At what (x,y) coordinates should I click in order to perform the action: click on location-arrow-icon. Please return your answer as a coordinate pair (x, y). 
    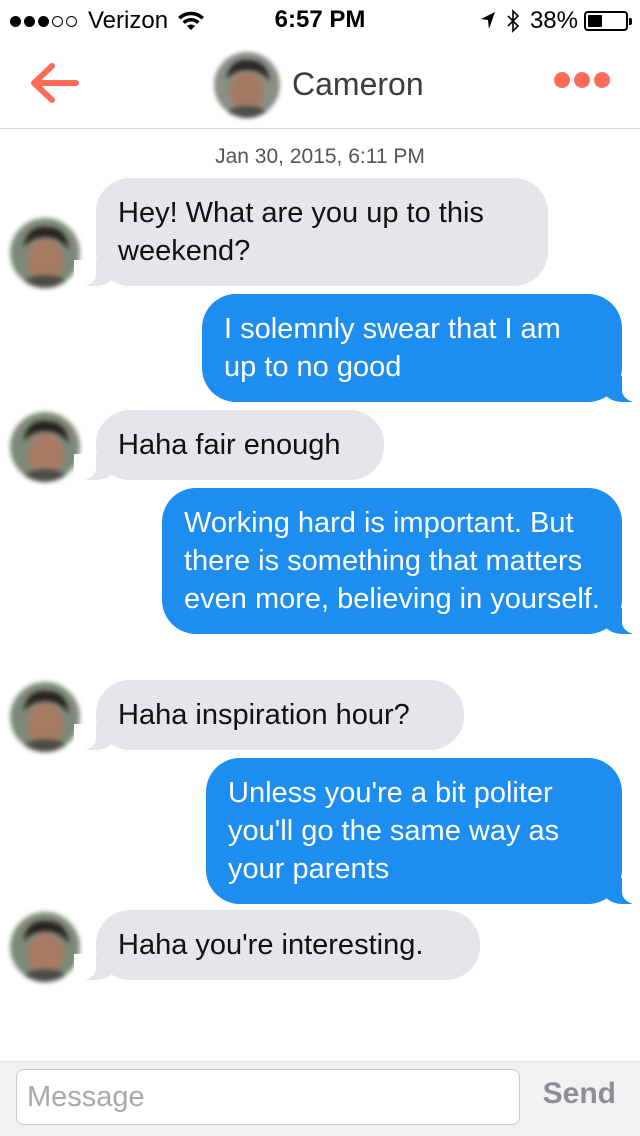
    Looking at the image, I should click on (487, 20).